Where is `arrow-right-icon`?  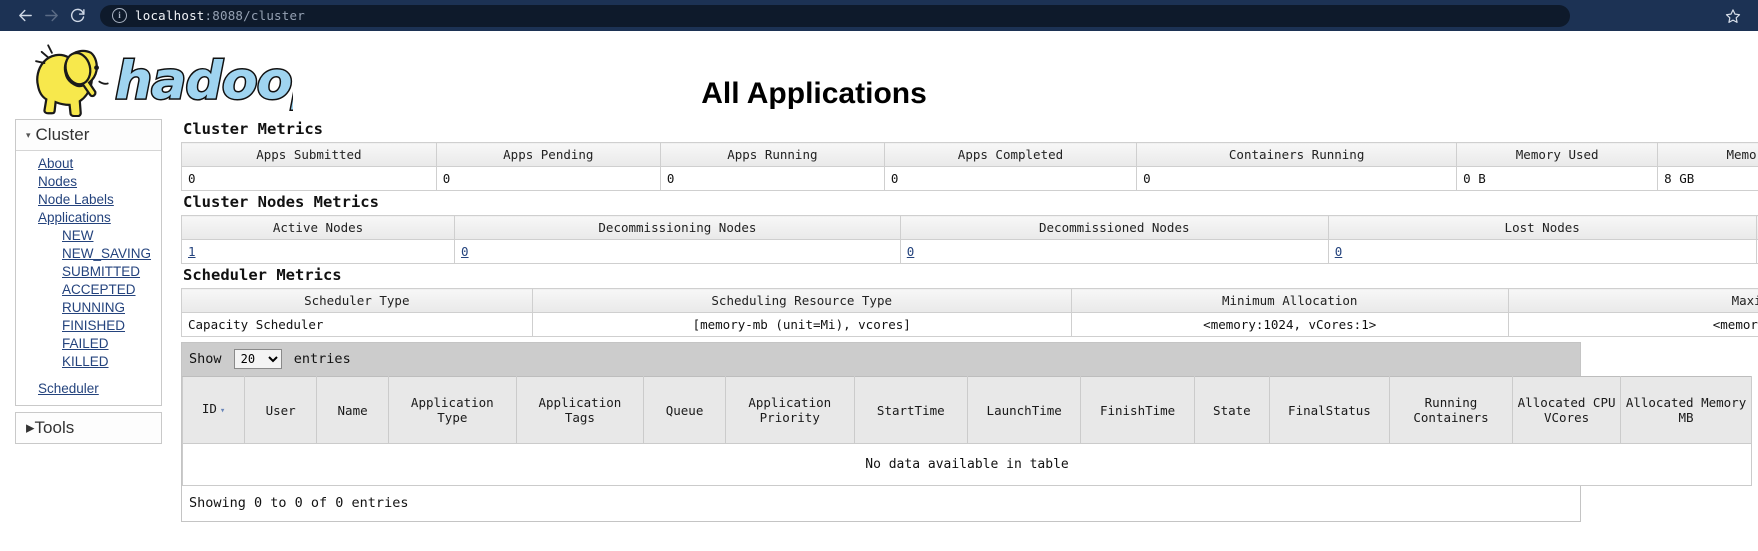 arrow-right-icon is located at coordinates (51, 15).